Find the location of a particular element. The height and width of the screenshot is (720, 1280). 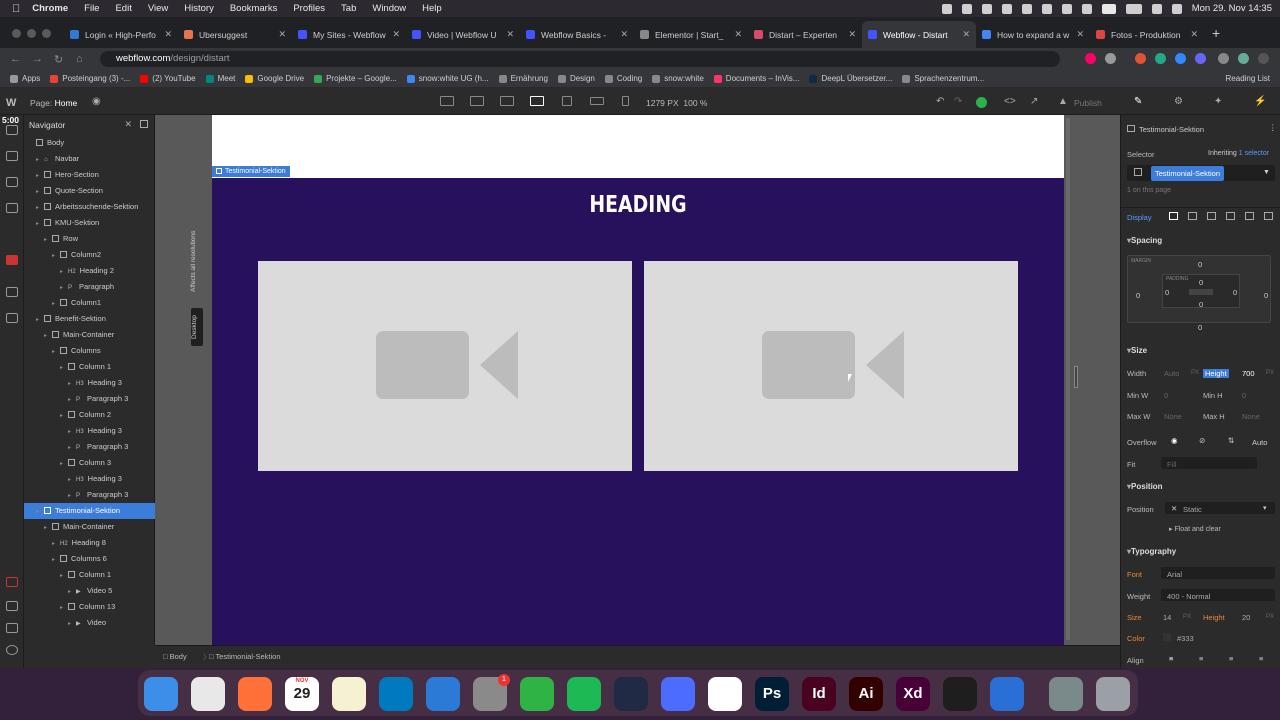

padding-left: 0 is located at coordinates (1167, 292).